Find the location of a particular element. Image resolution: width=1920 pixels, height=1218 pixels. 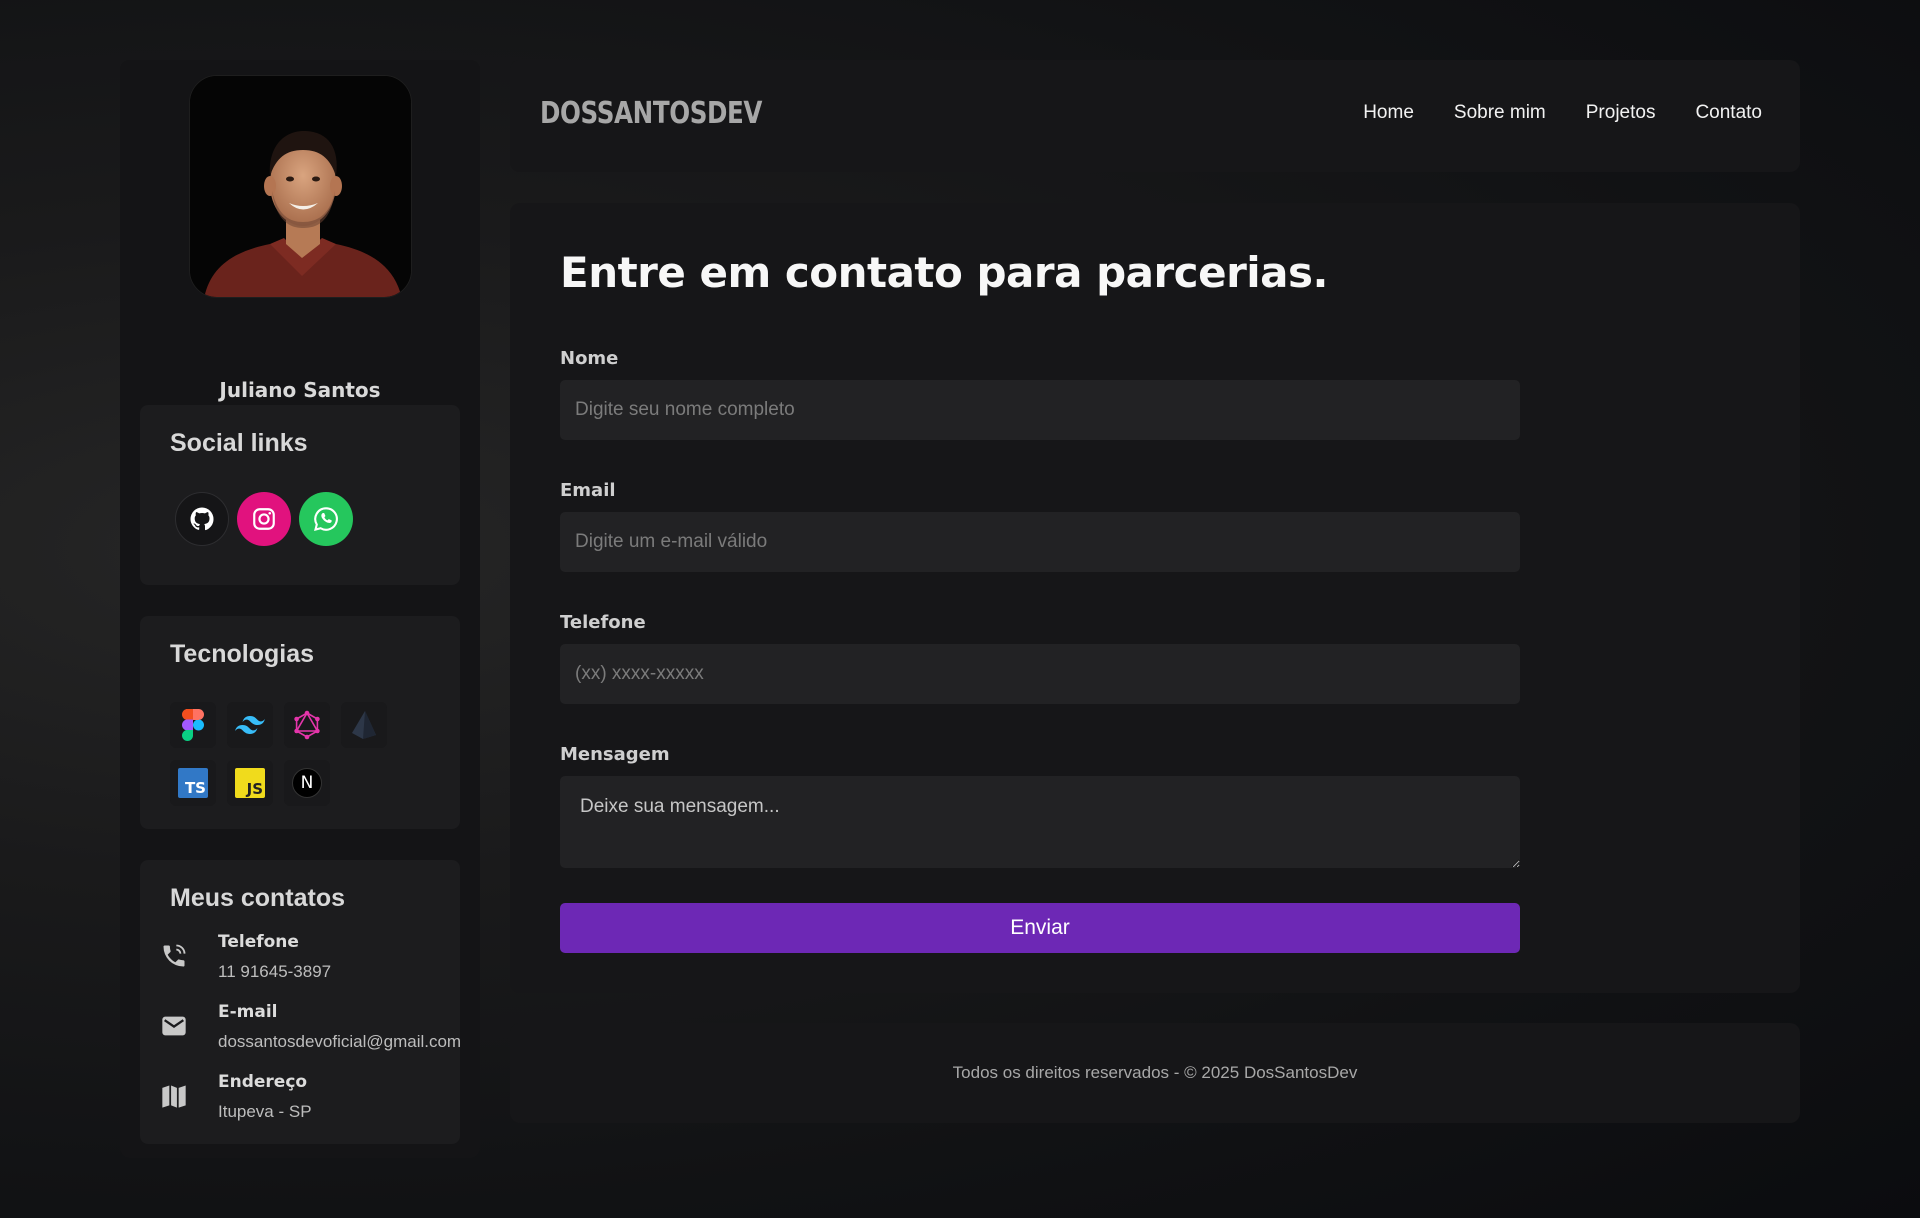

tech-nextjs: N is located at coordinates (307, 783).